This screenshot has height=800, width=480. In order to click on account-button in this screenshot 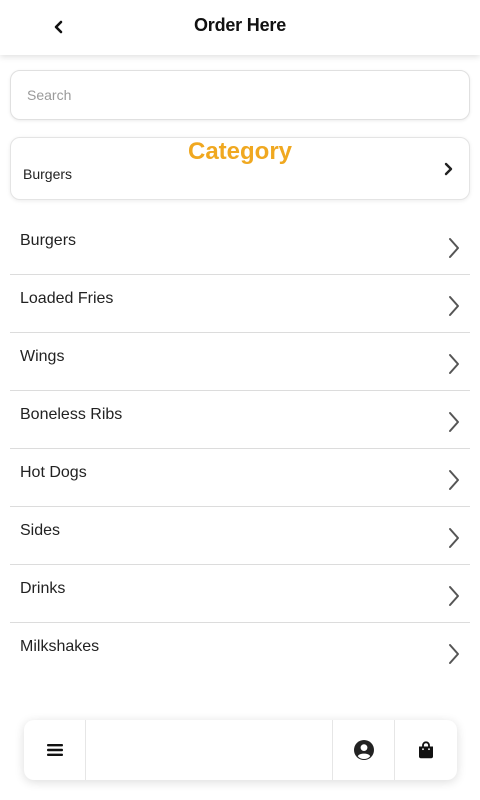, I will do `click(364, 750)`.